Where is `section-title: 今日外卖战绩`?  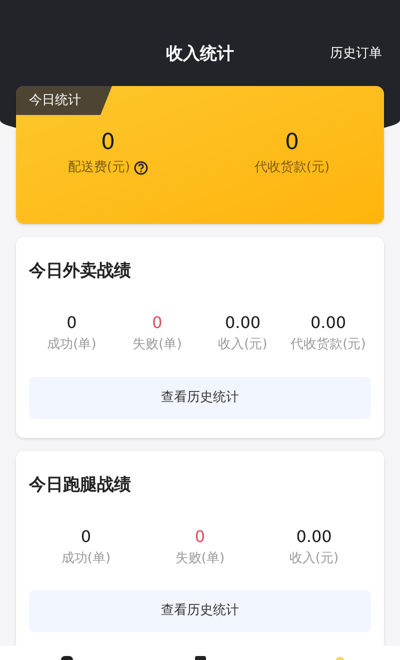 section-title: 今日外卖战绩 is located at coordinates (80, 271).